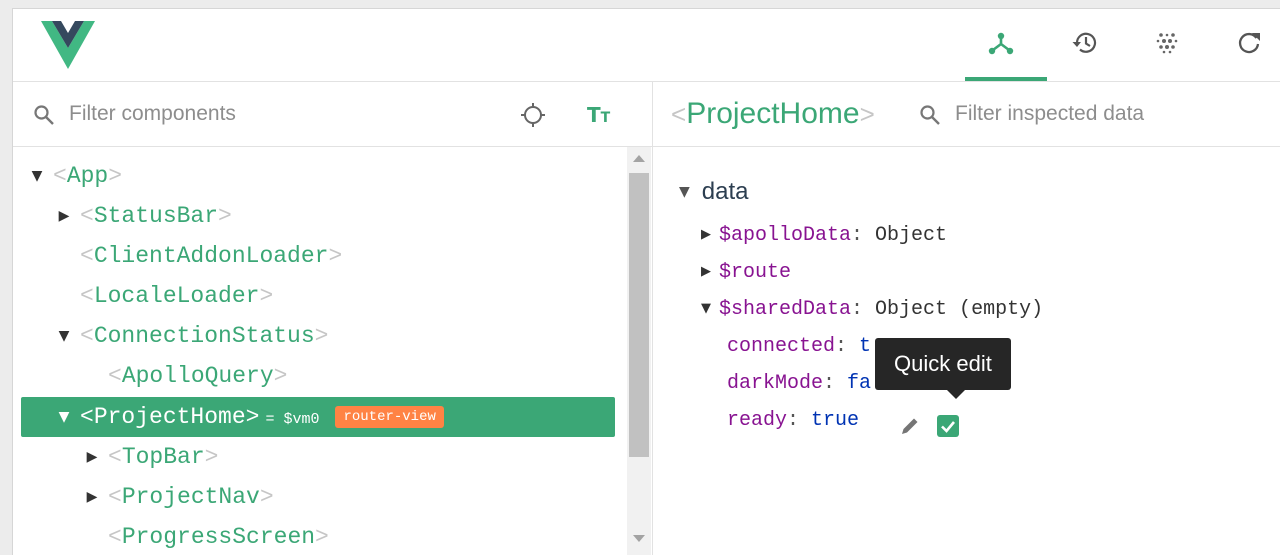 This screenshot has height=555, width=1280. I want to click on vue-logo-icon, so click(68, 45).